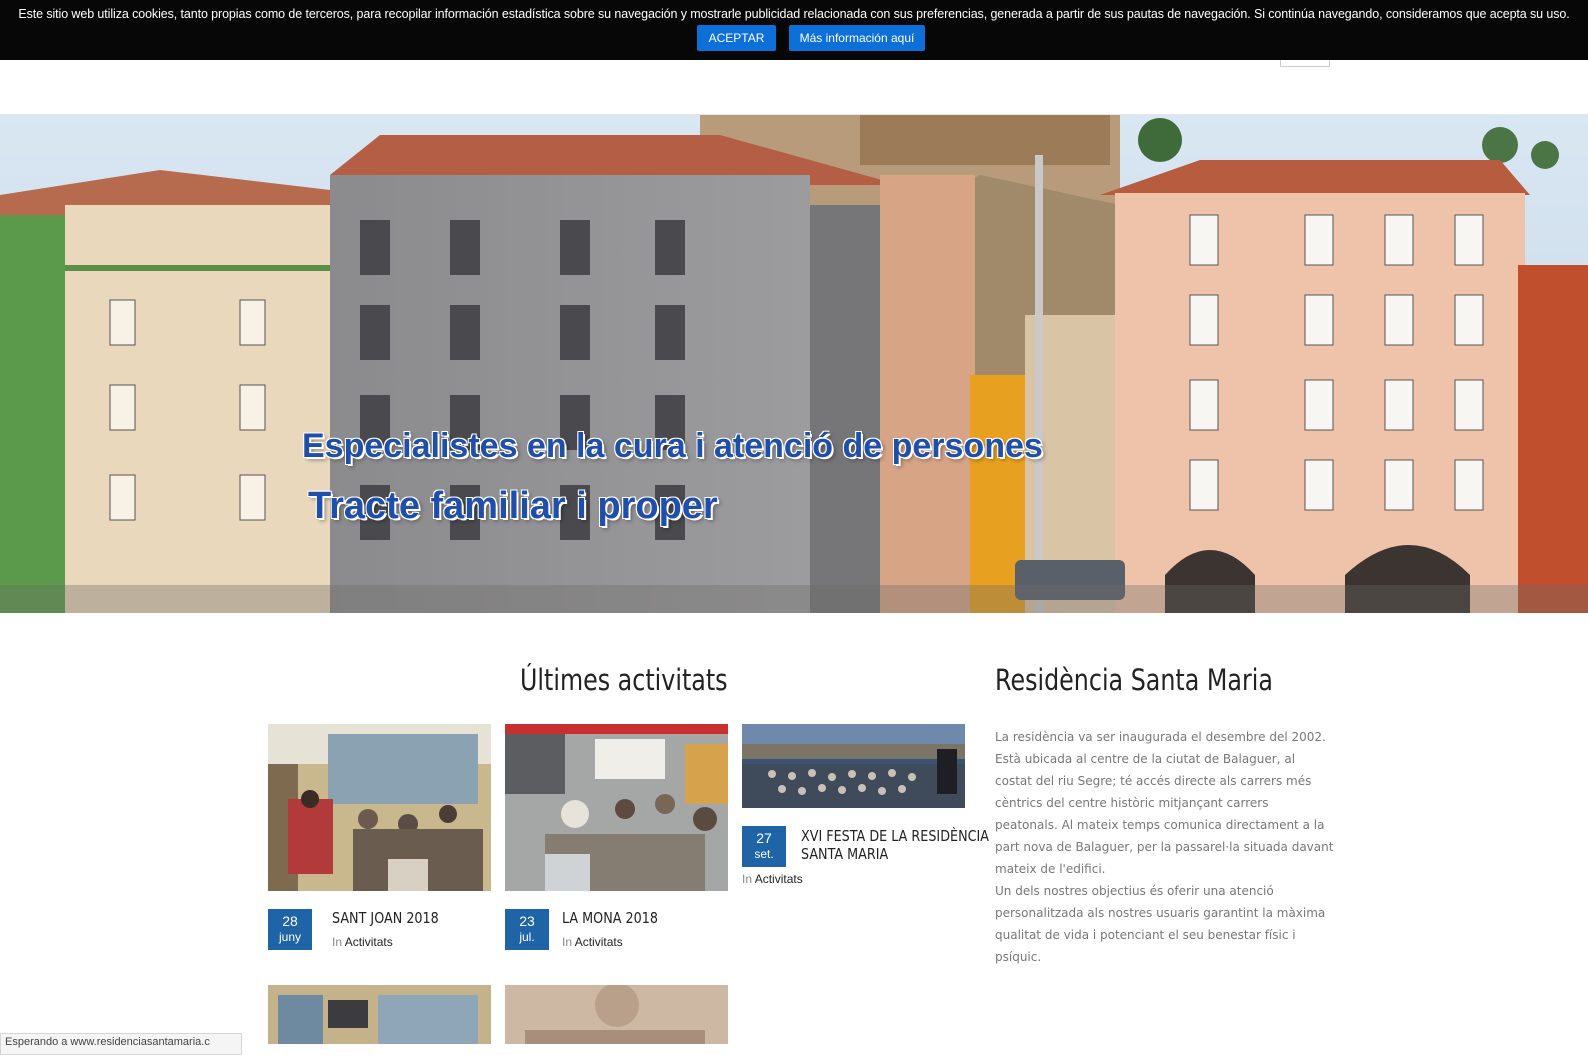 The height and width of the screenshot is (1055, 1588). Describe the element at coordinates (610, 918) in the screenshot. I see `activity-title: LA MONA 2018` at that location.